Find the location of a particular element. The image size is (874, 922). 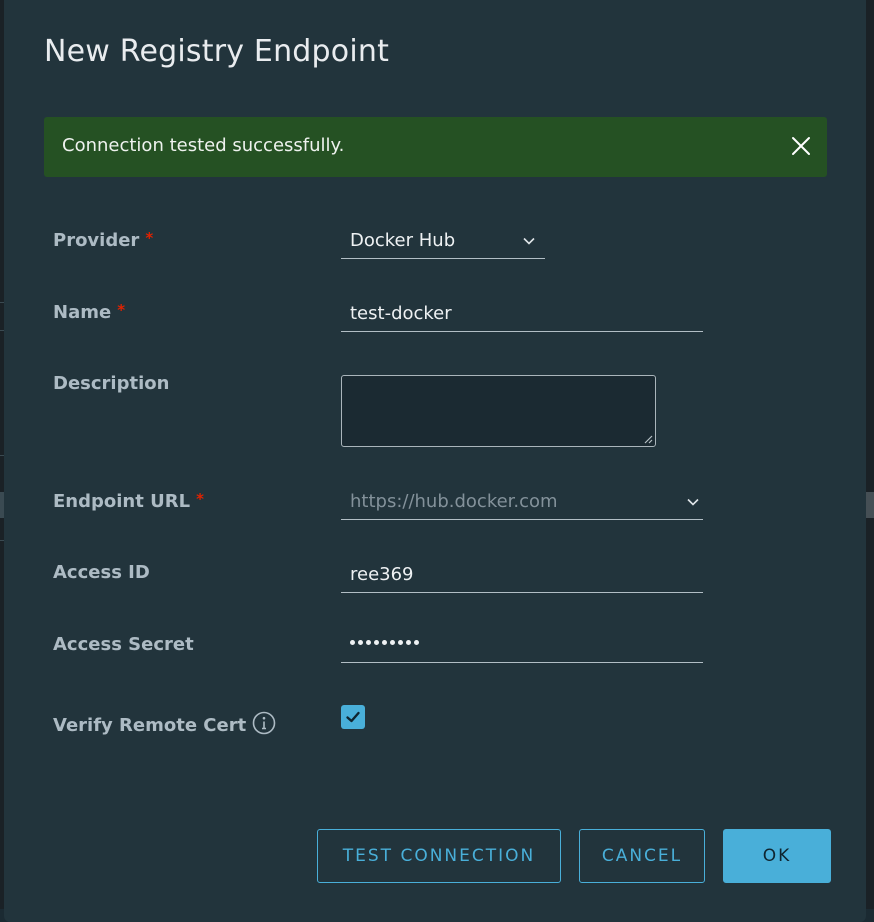

name-label-text: Name is located at coordinates (82, 312).